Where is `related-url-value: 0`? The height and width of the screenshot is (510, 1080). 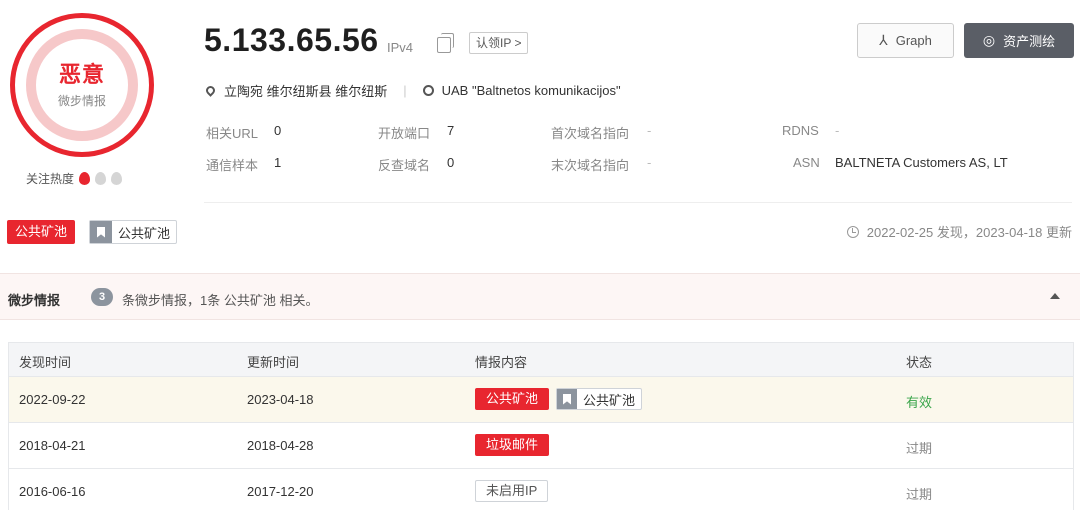 related-url-value: 0 is located at coordinates (277, 130).